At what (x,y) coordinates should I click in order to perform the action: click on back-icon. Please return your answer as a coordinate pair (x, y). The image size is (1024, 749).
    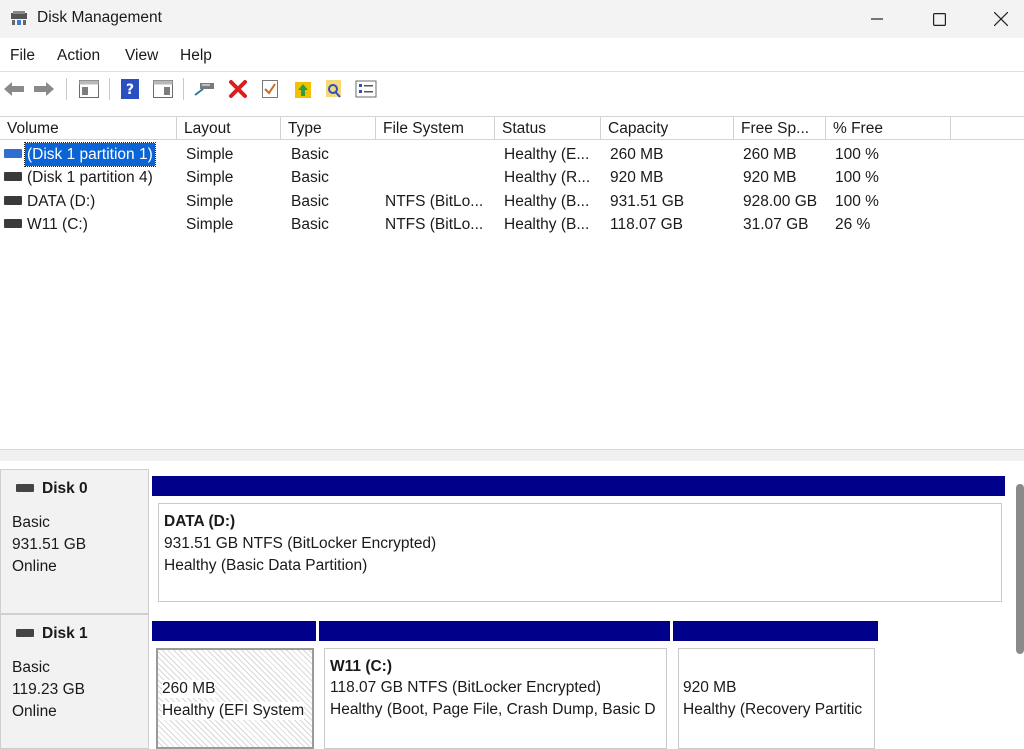
    Looking at the image, I should click on (14, 89).